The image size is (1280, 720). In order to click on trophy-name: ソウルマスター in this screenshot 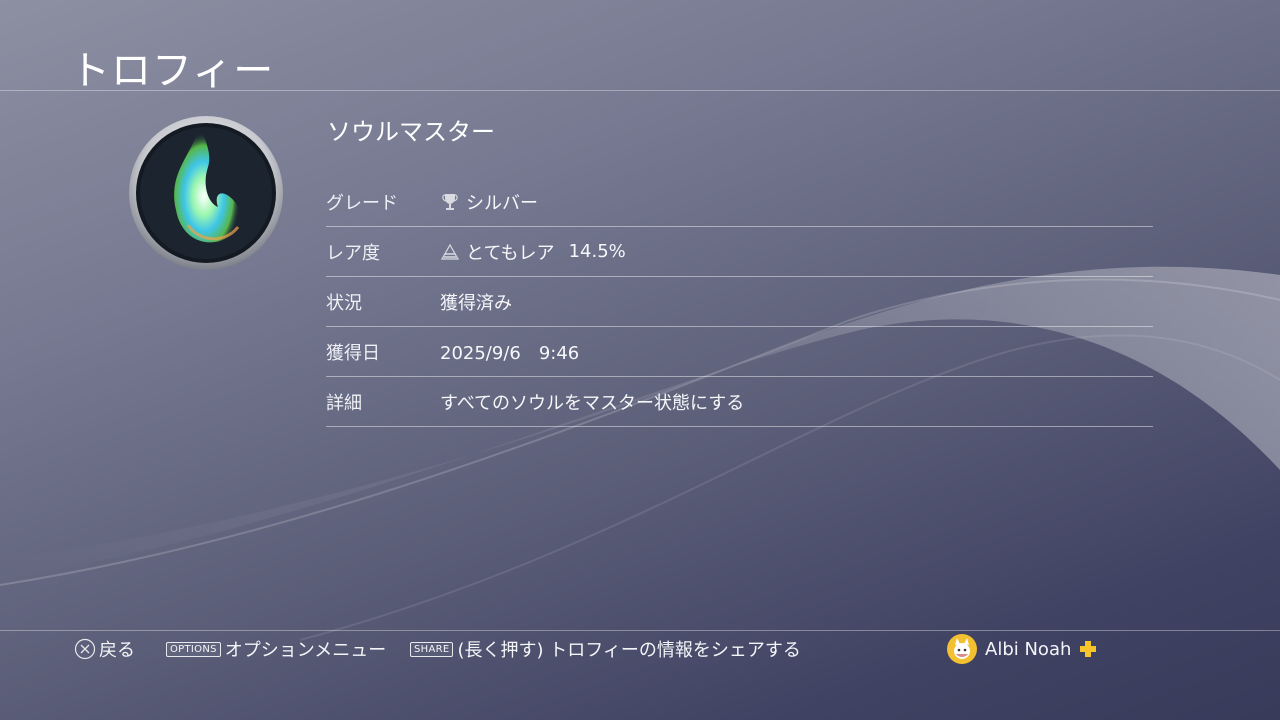, I will do `click(411, 132)`.